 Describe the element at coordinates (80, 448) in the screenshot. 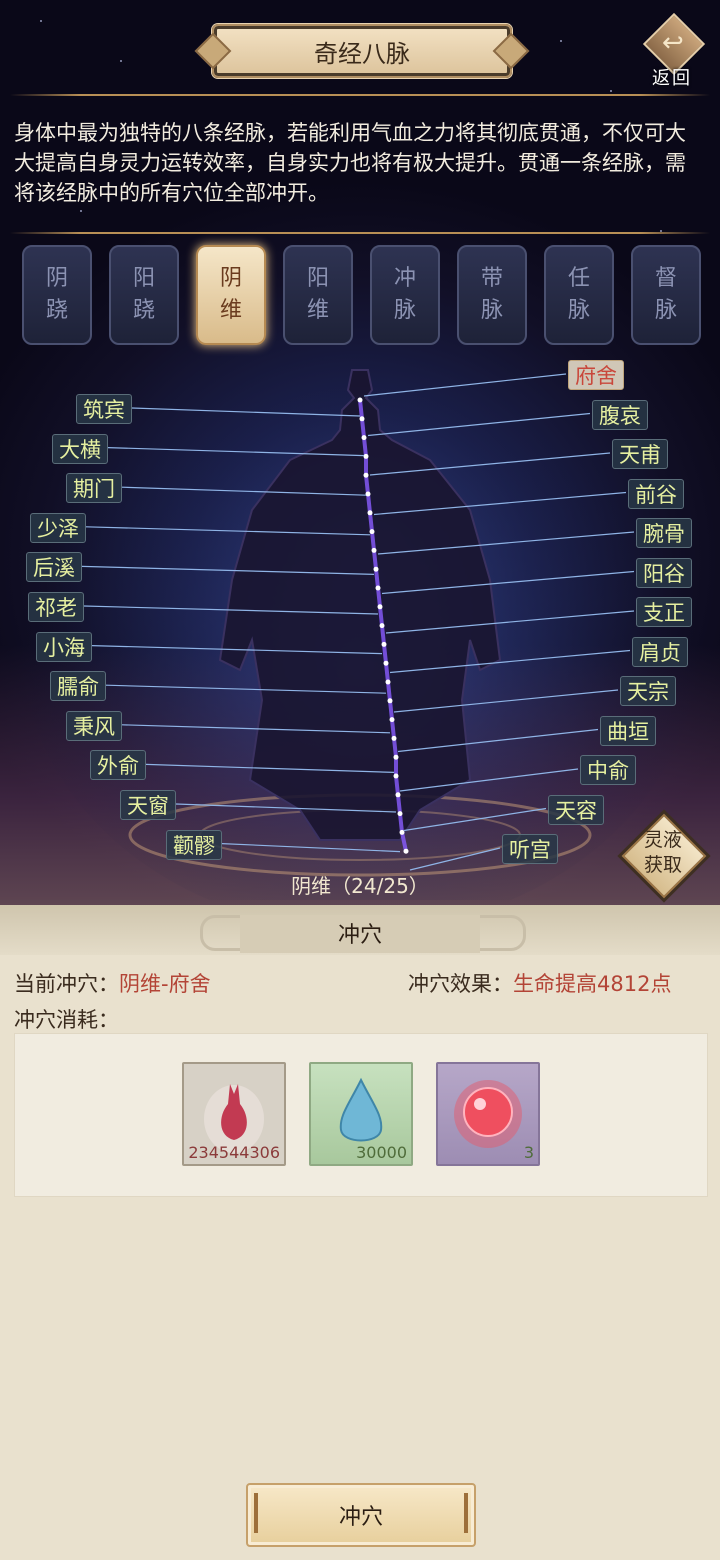

I see `acupoint-label-left: 大横` at that location.